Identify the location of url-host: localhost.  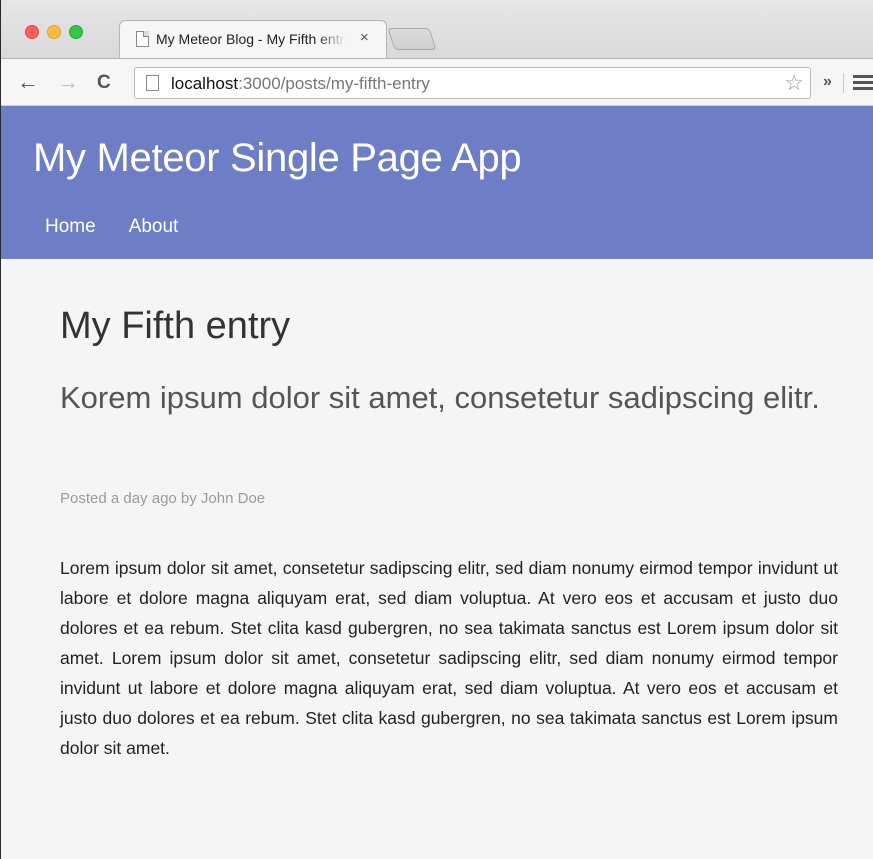
(205, 83).